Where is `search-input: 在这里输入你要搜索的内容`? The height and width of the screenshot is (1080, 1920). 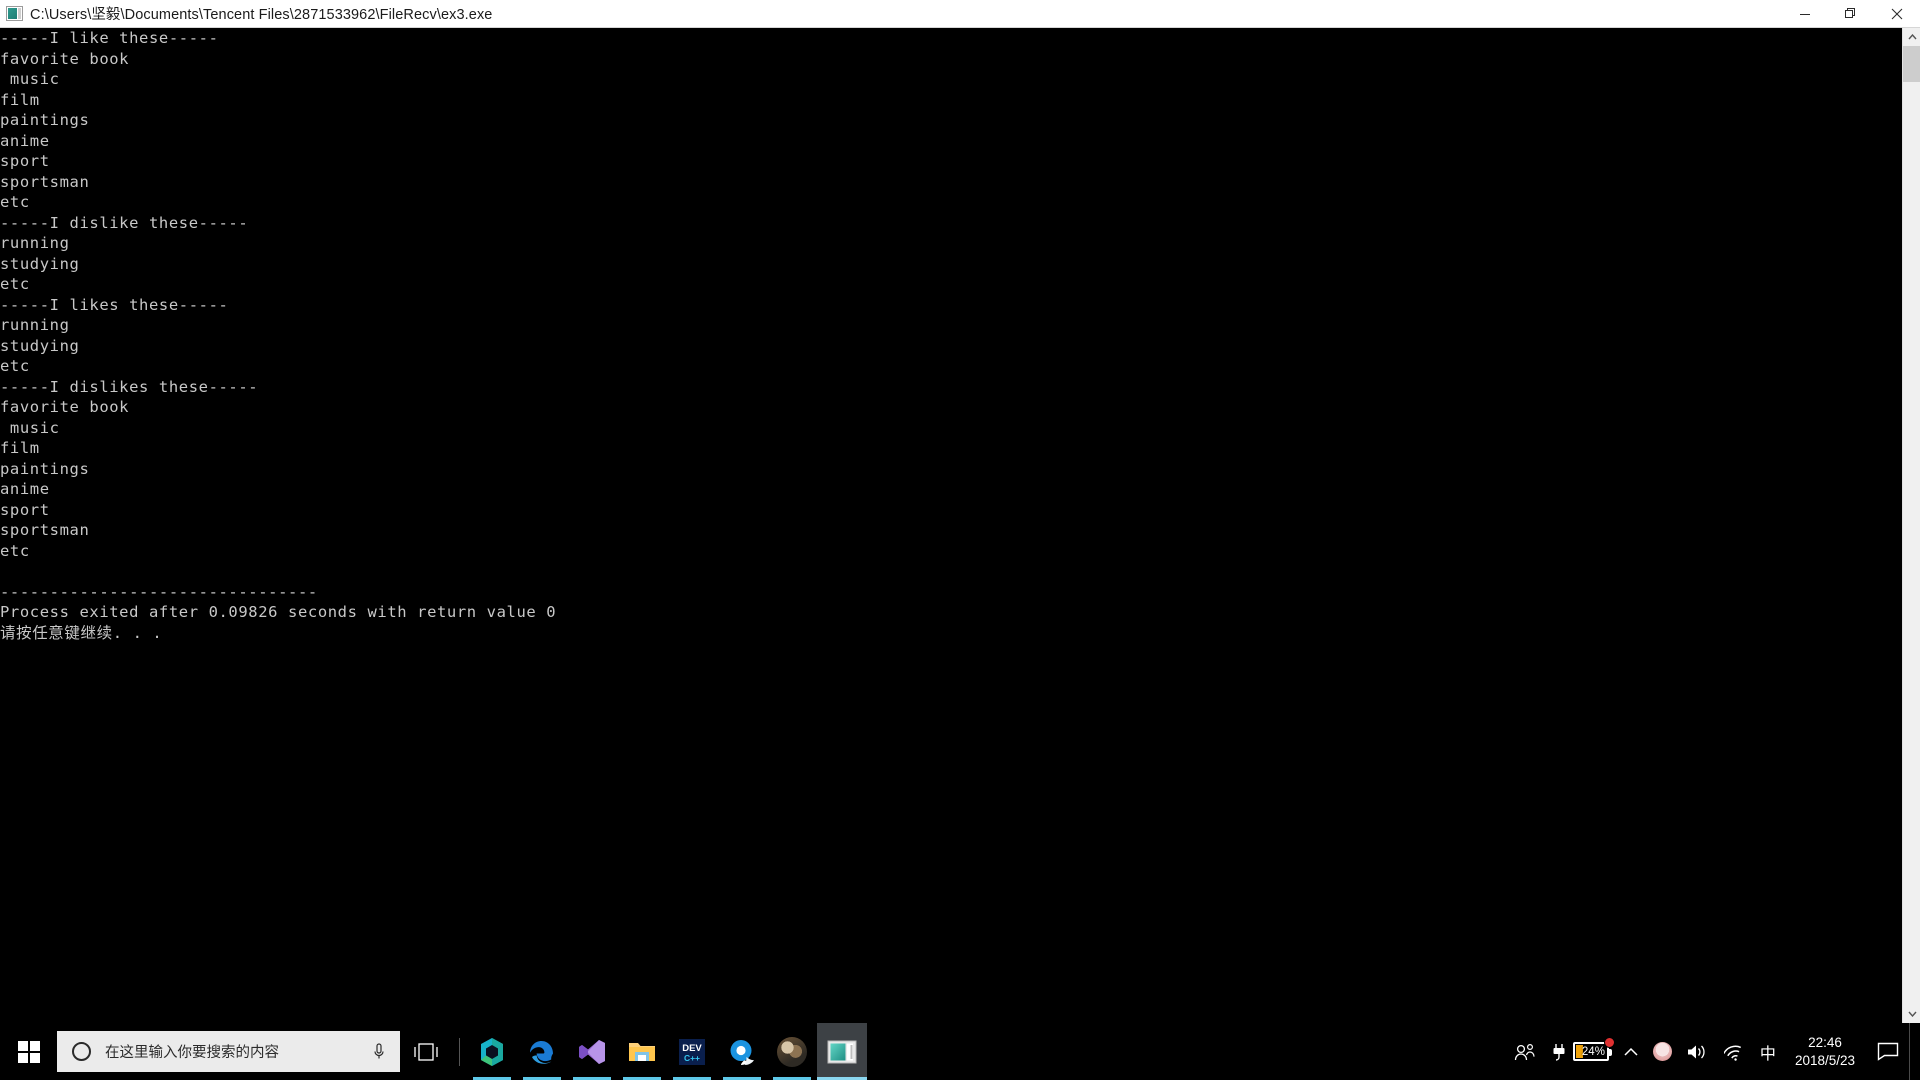 search-input: 在这里输入你要搜索的内容 is located at coordinates (238, 1051).